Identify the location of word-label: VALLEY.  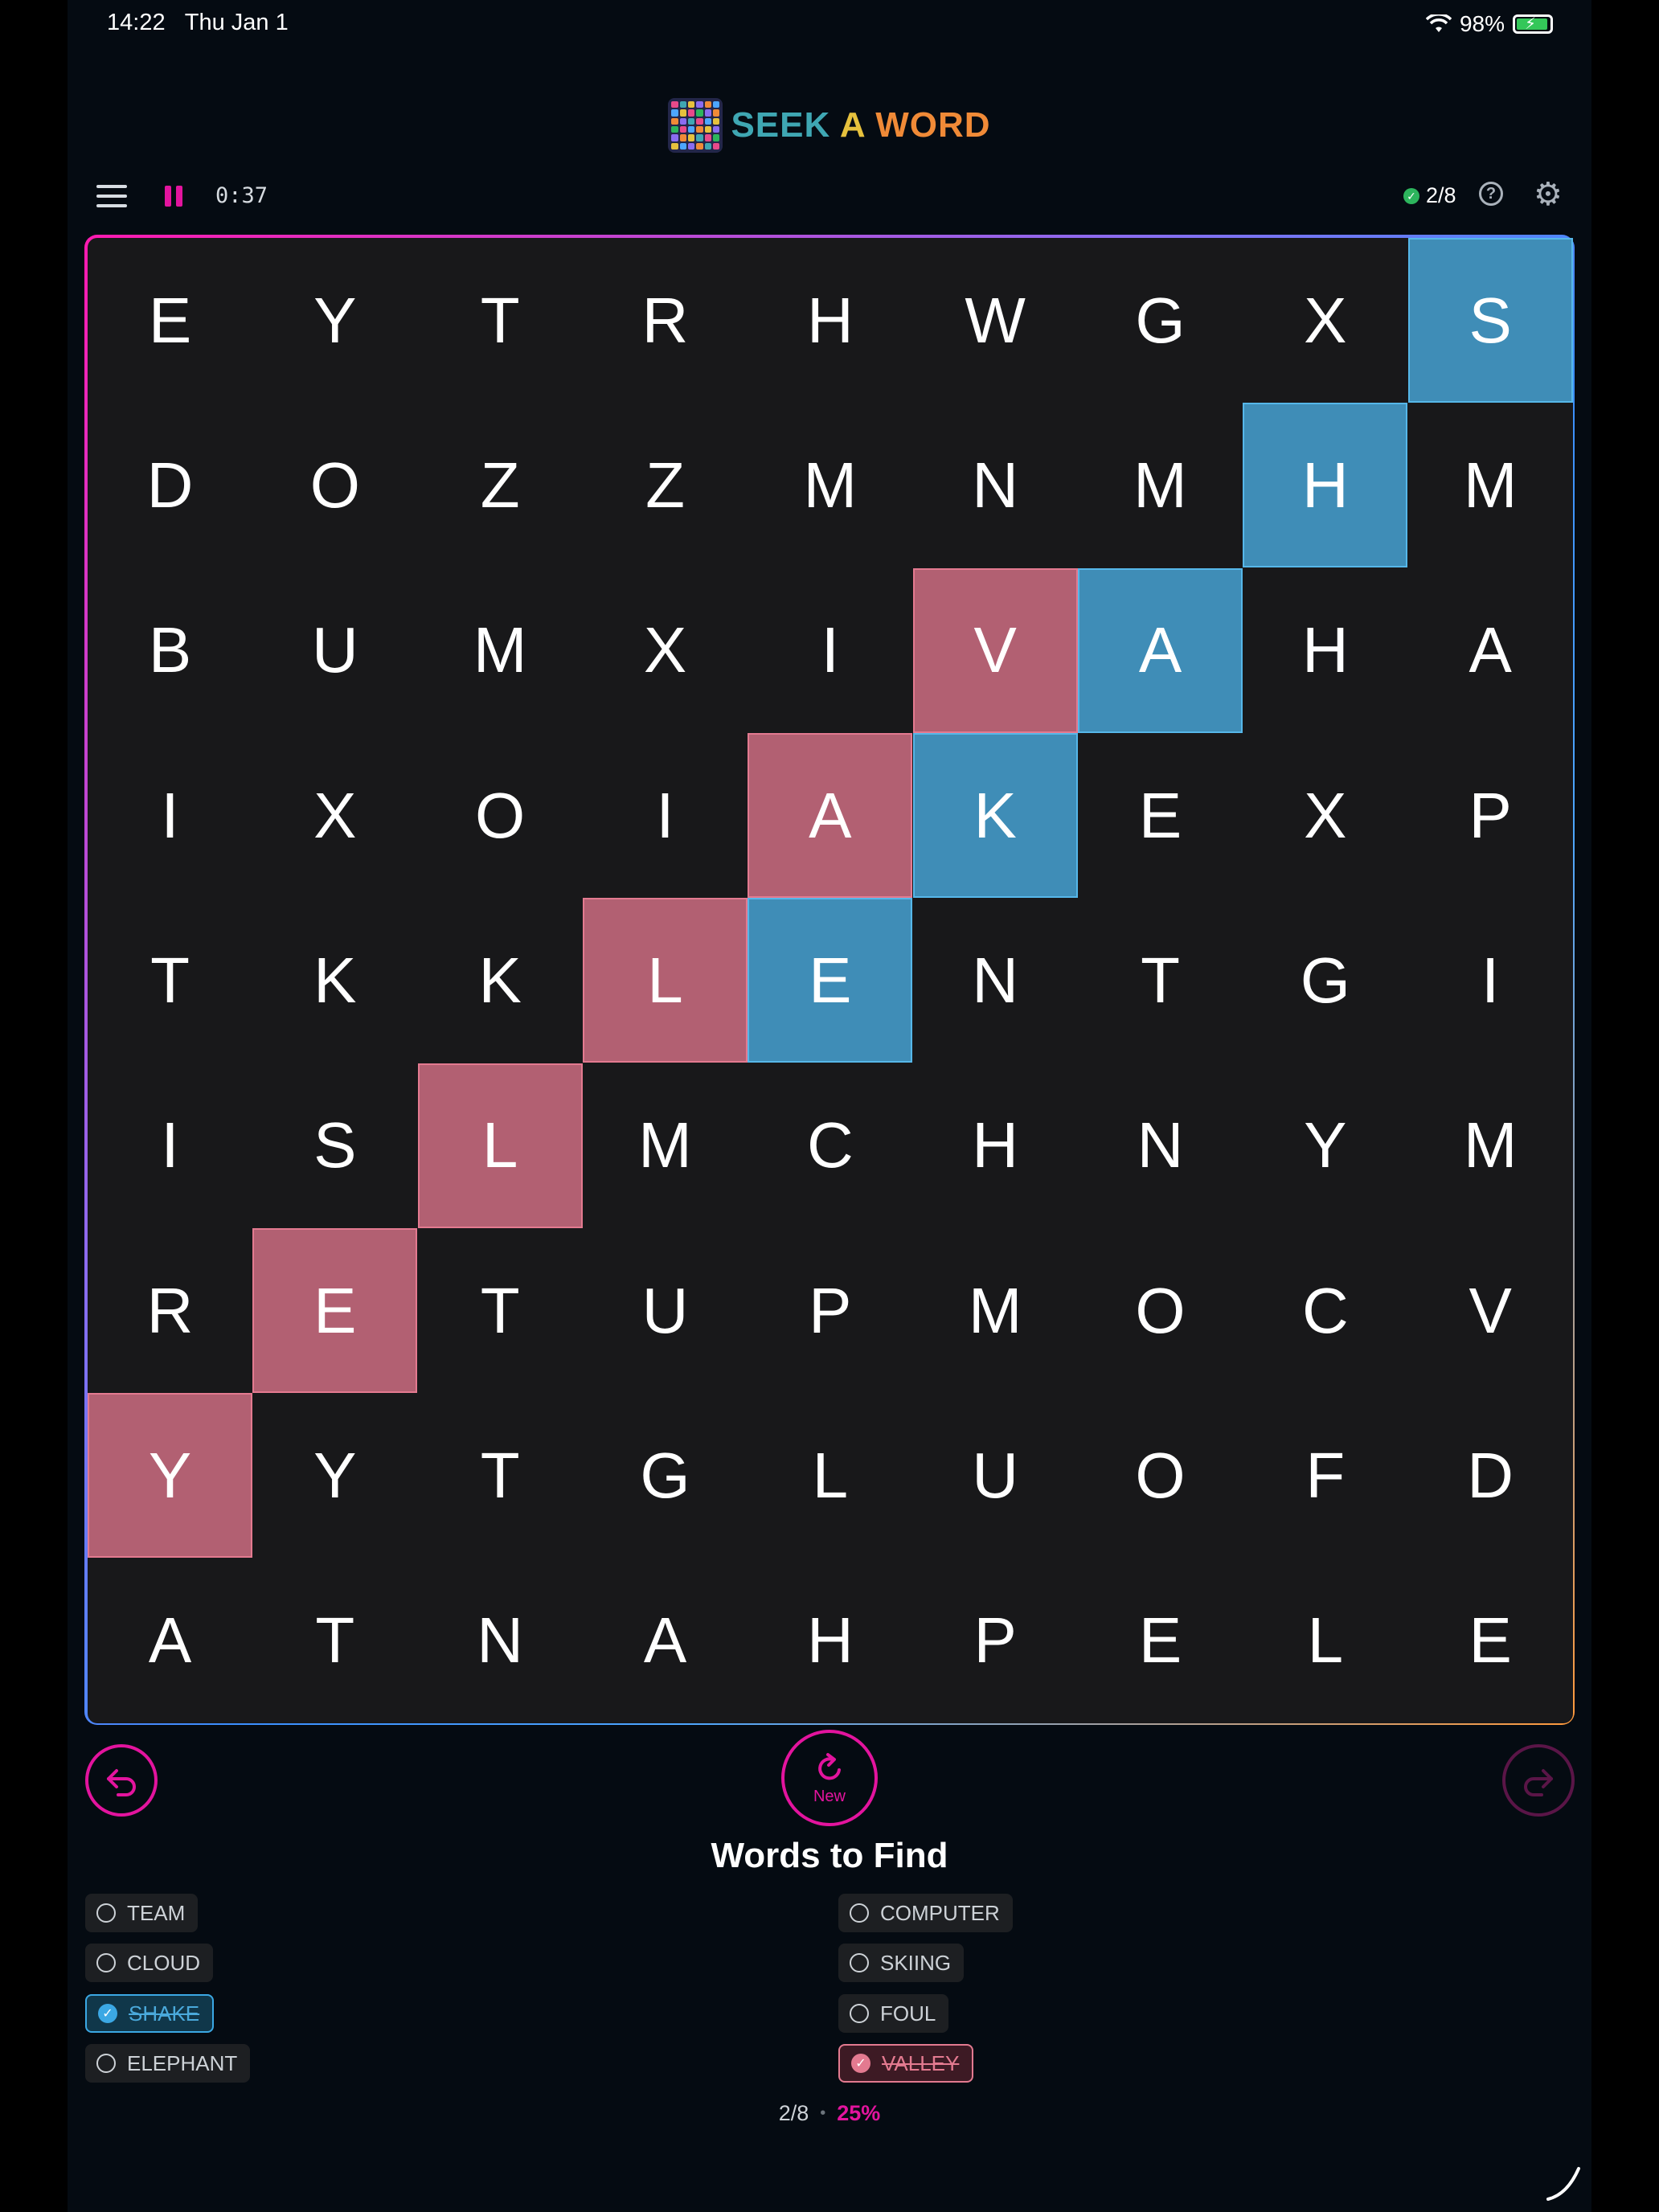
(921, 2062).